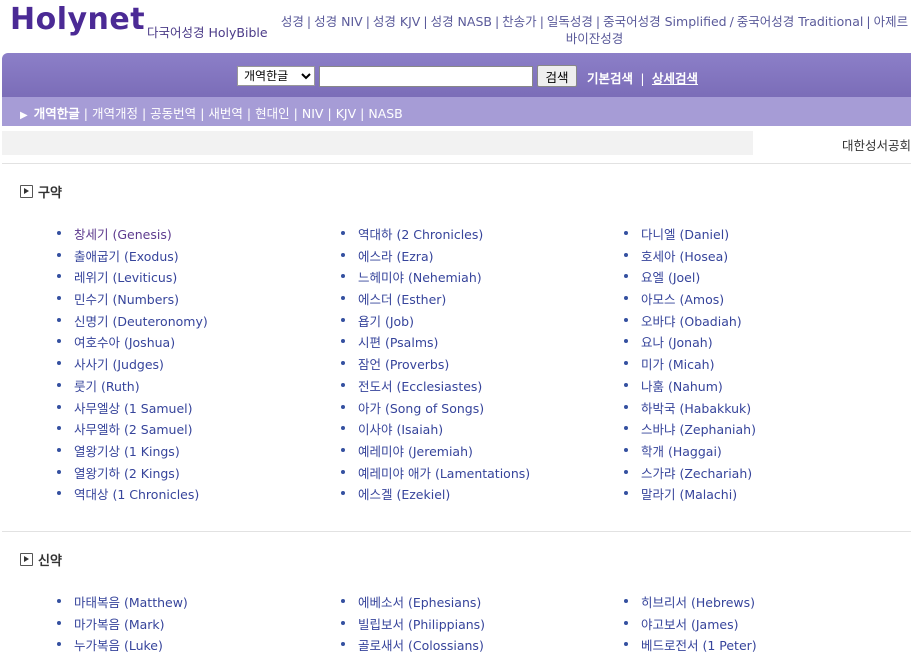 Image resolution: width=911 pixels, height=664 pixels. I want to click on book-link: 미가 (Micah), so click(690, 365).